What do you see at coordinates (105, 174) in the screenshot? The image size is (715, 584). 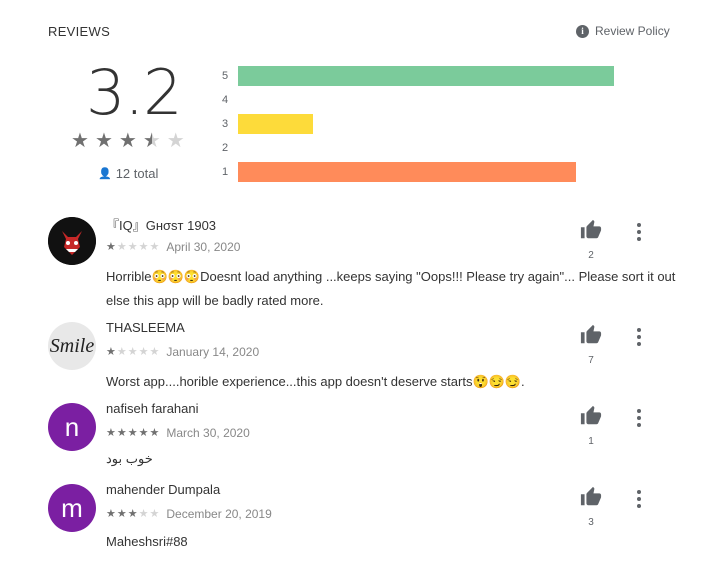 I see `person-icon: 👤` at bounding box center [105, 174].